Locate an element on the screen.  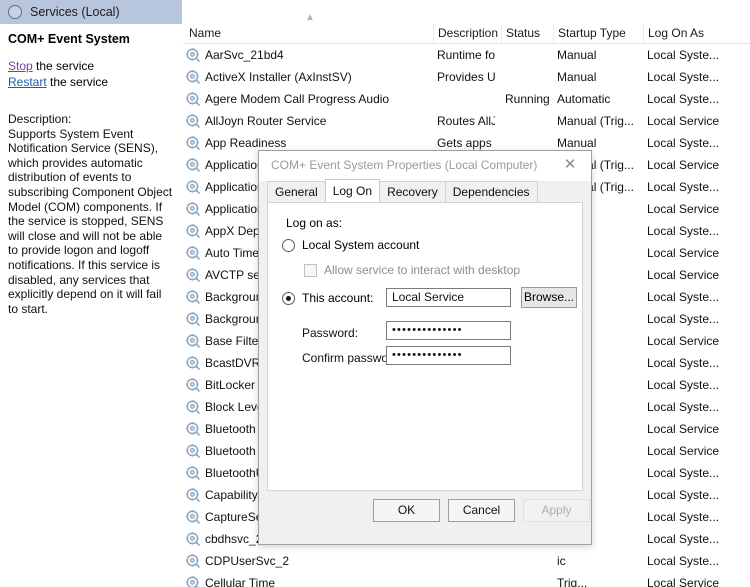
stop-service-action: Stop the service is located at coordinates (91, 66).